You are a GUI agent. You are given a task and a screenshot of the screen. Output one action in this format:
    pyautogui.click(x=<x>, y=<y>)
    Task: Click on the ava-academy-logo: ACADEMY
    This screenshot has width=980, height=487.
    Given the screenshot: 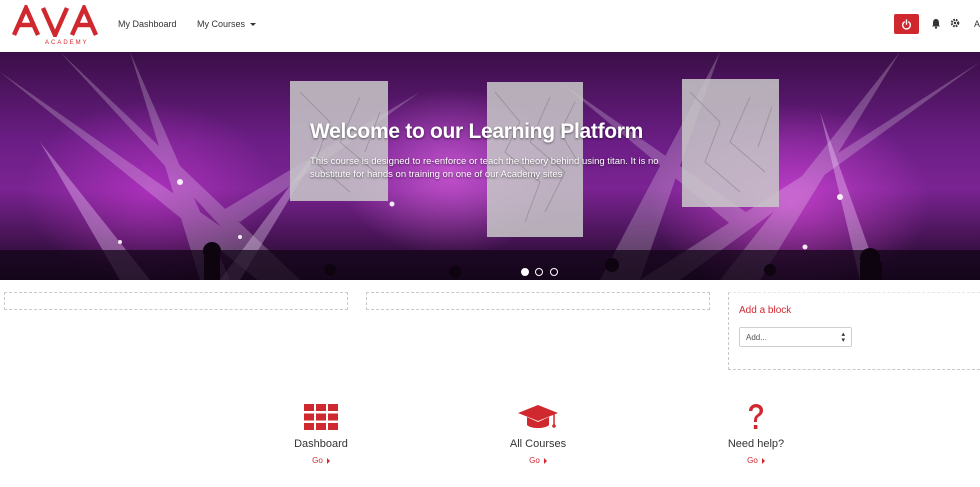 What is the action you would take?
    pyautogui.click(x=57, y=25)
    